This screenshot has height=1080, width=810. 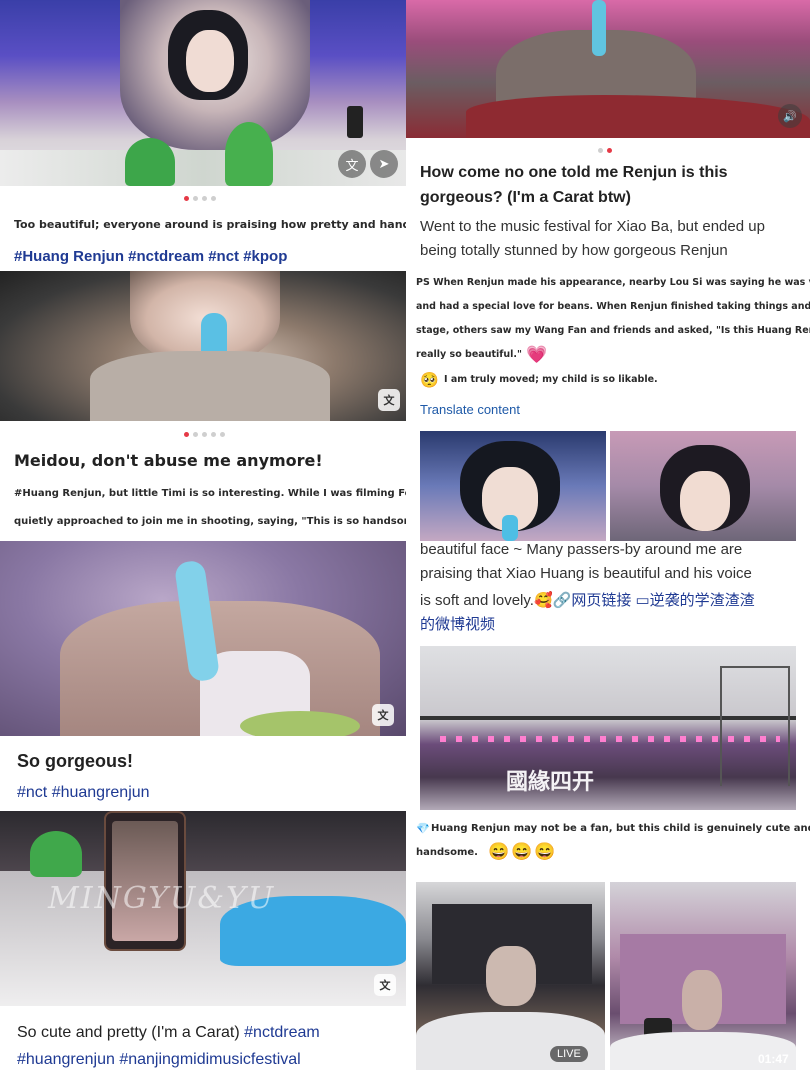 What do you see at coordinates (569, 1054) in the screenshot?
I see `live-badge: LIVE` at bounding box center [569, 1054].